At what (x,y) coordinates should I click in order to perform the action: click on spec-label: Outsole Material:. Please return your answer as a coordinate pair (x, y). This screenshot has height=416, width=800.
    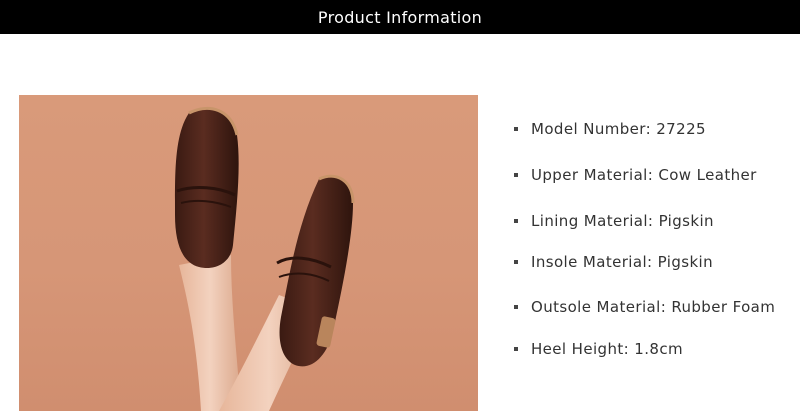
    Looking at the image, I should click on (599, 307).